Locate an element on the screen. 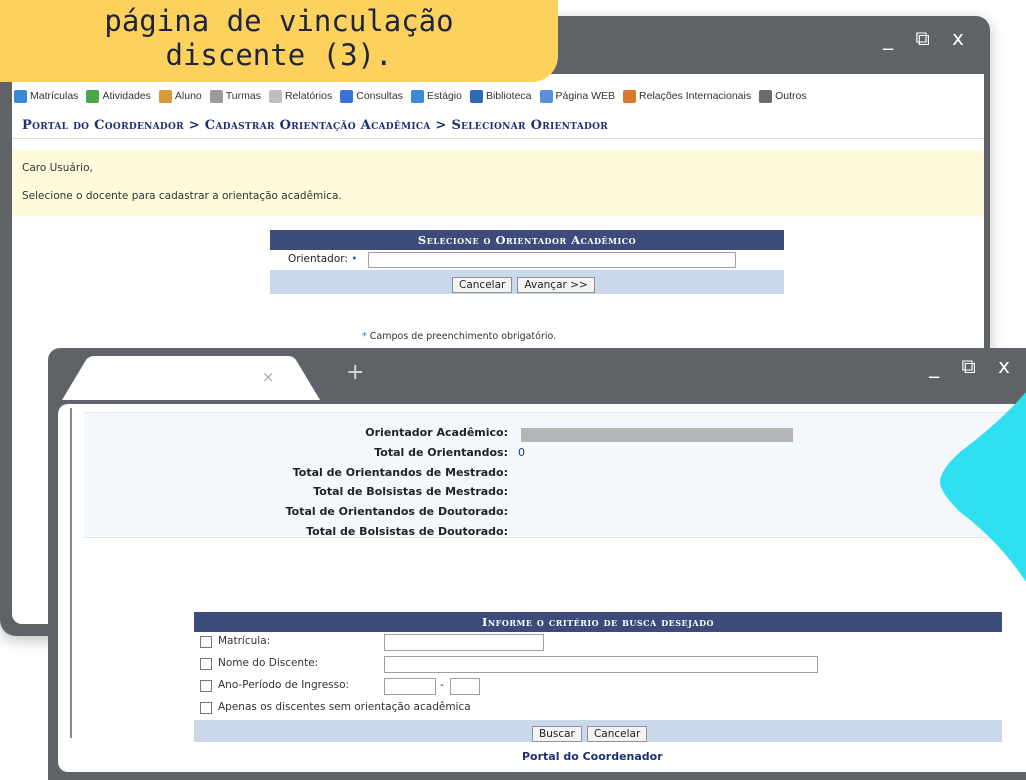  nome-checkbox is located at coordinates (206, 664).